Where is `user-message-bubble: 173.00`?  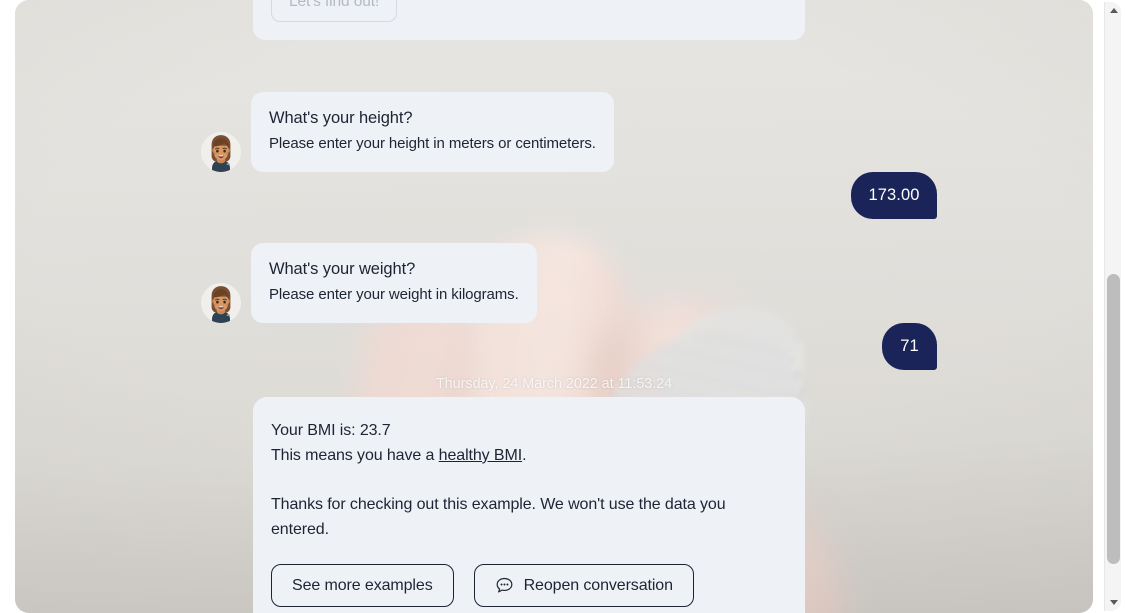 user-message-bubble: 173.00 is located at coordinates (894, 195).